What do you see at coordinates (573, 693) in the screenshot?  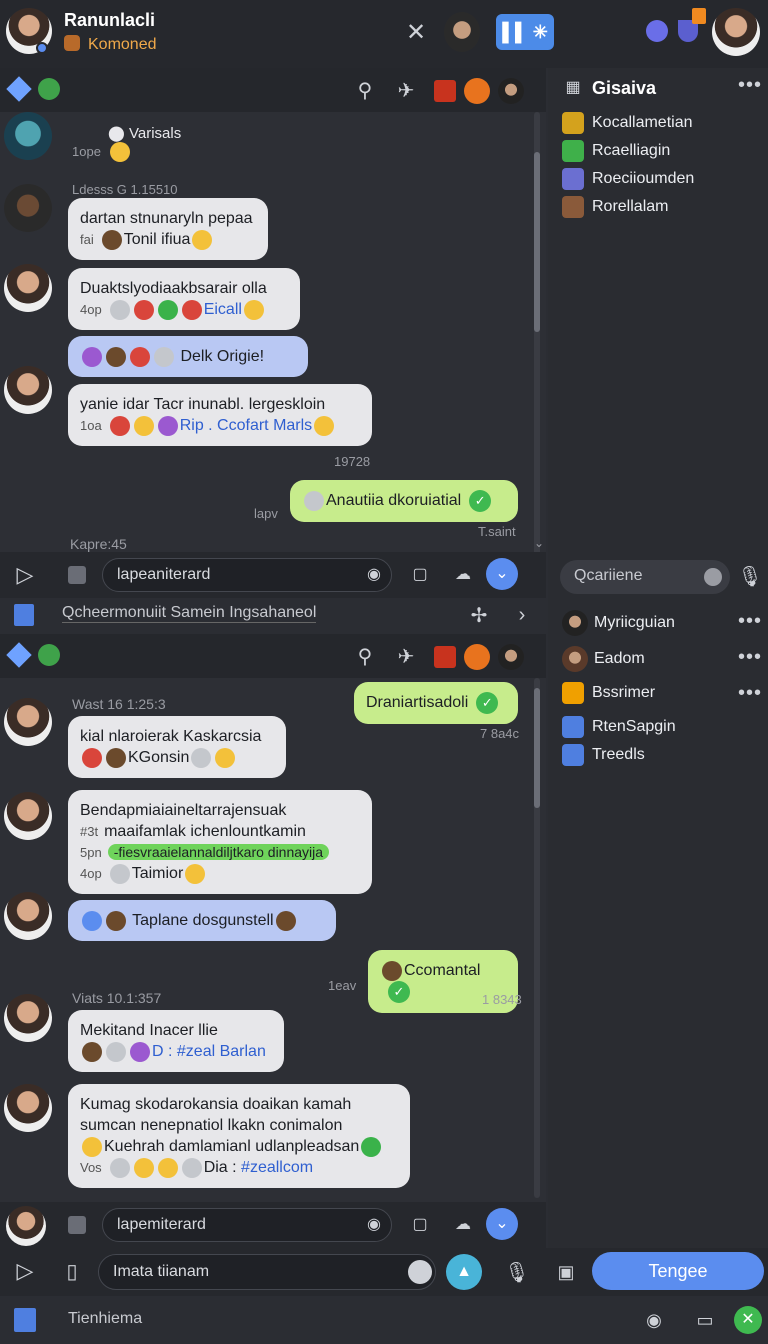 I see `briefcase-icon` at bounding box center [573, 693].